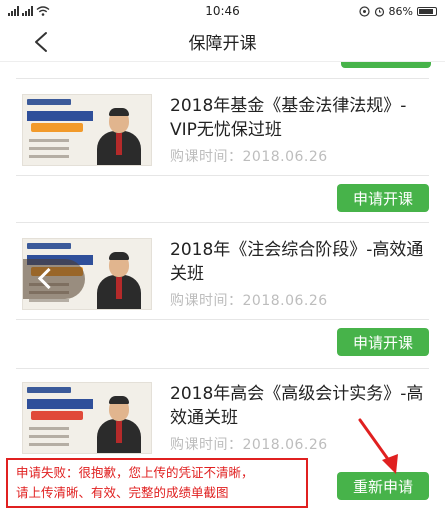 The image size is (445, 520). What do you see at coordinates (42, 42) in the screenshot?
I see `chevron-left-icon` at bounding box center [42, 42].